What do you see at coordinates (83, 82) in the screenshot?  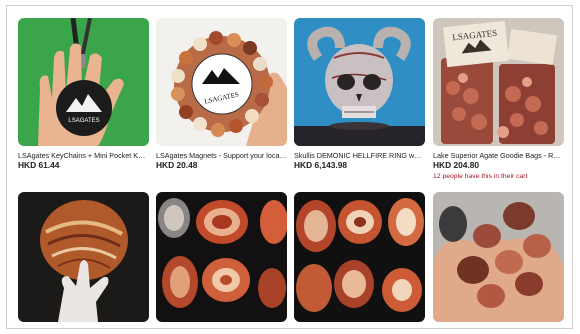 I see `keychain-photo: LSAGATES` at bounding box center [83, 82].